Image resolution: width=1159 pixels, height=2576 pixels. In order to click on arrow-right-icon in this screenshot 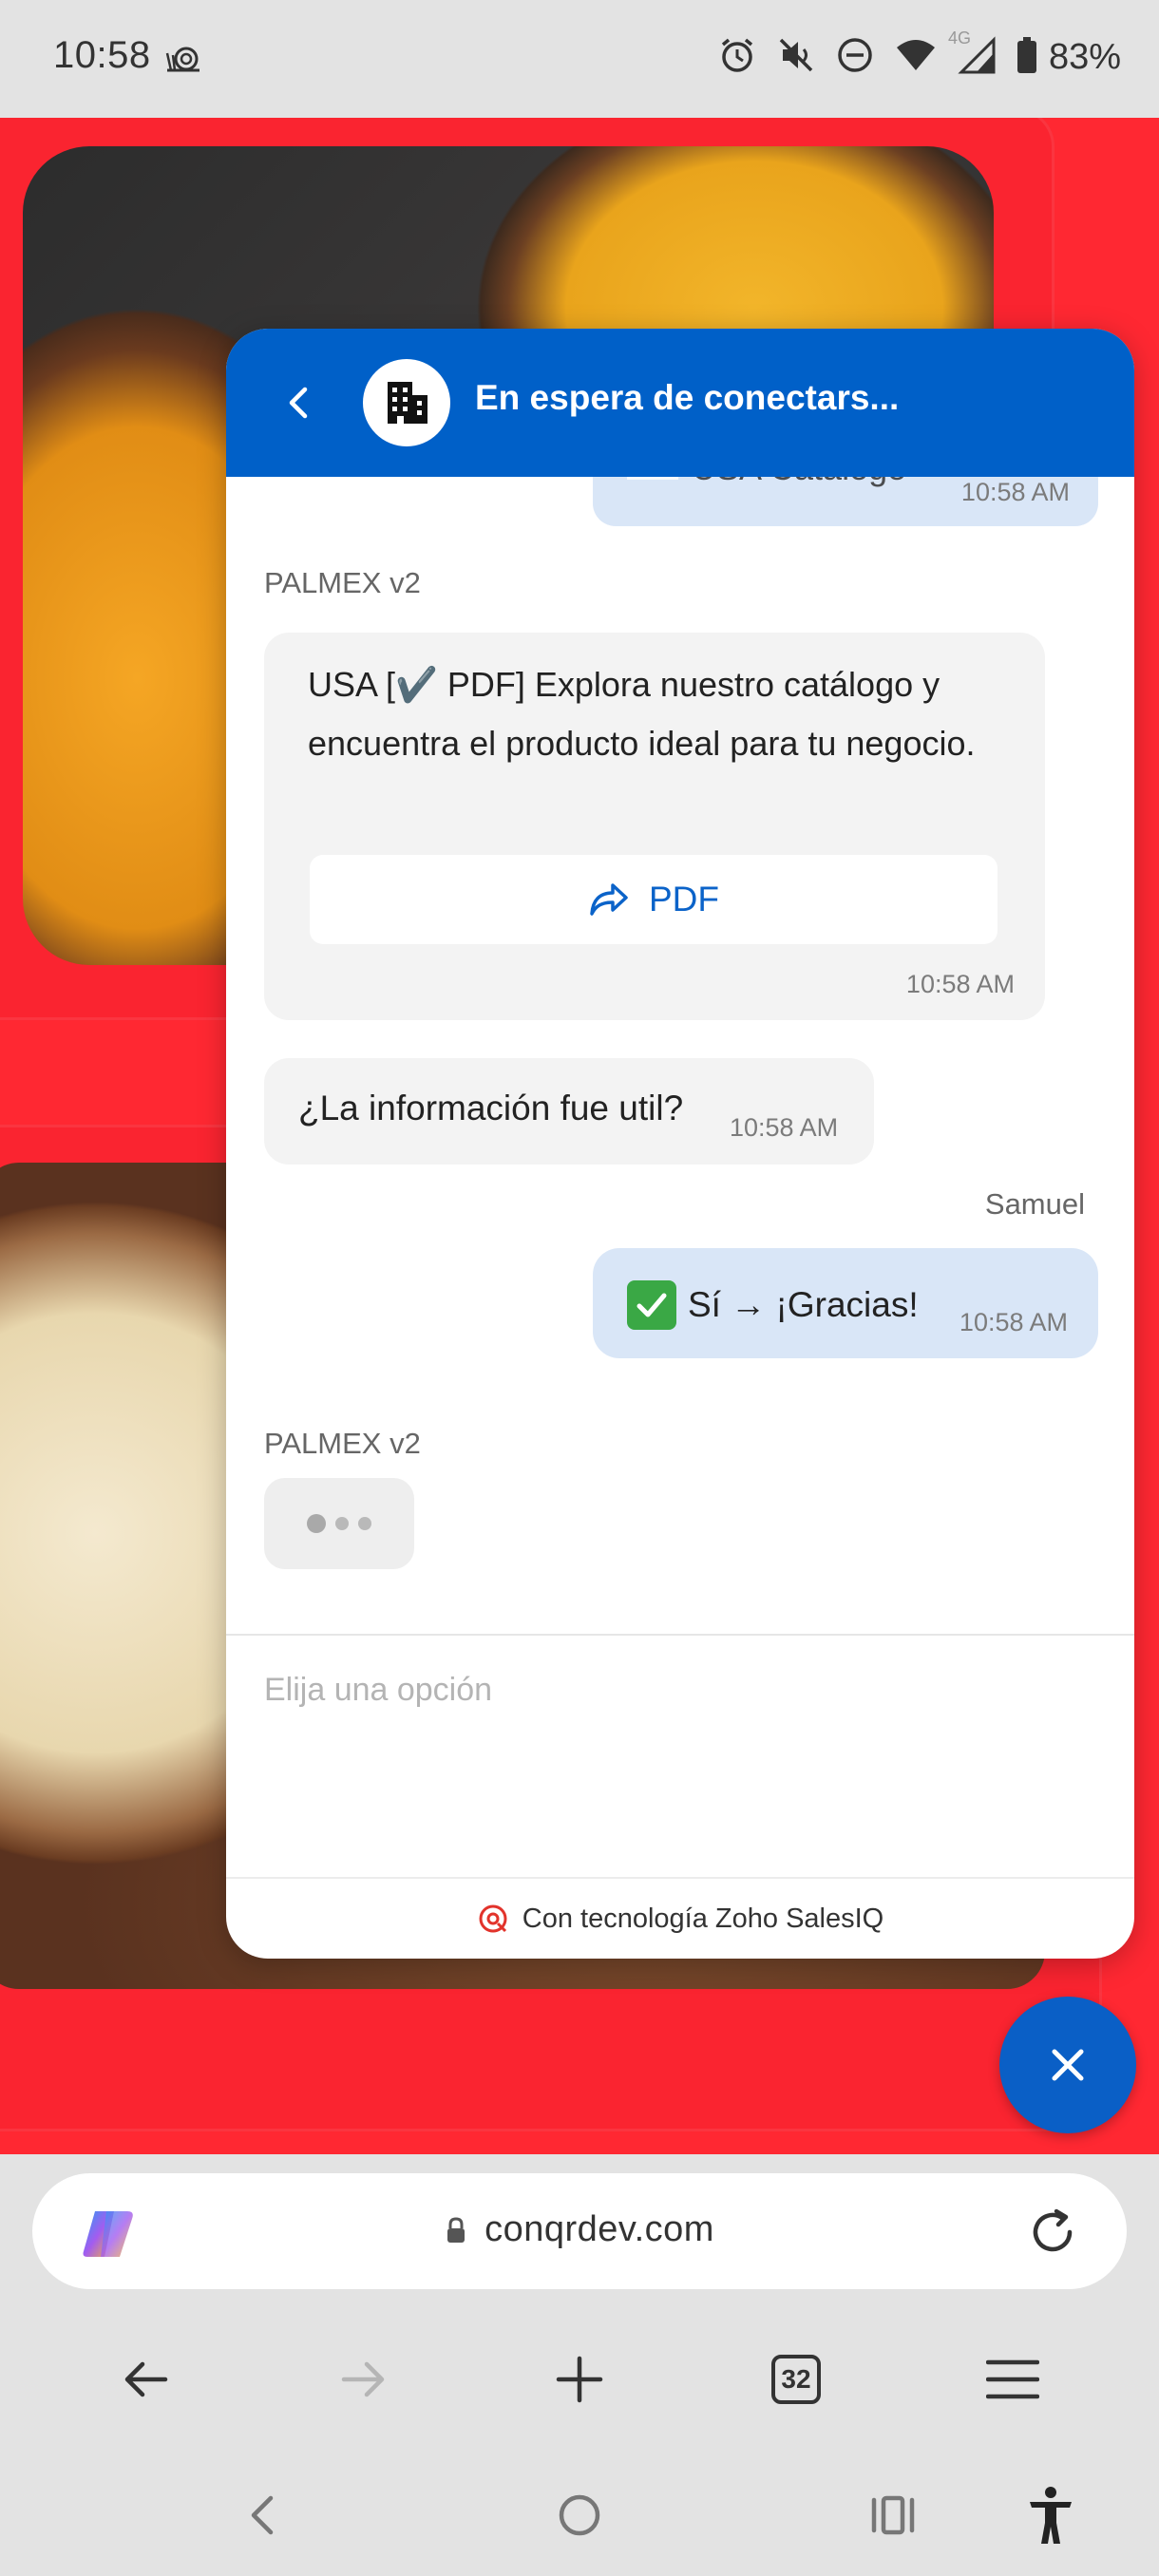, I will do `click(363, 2379)`.